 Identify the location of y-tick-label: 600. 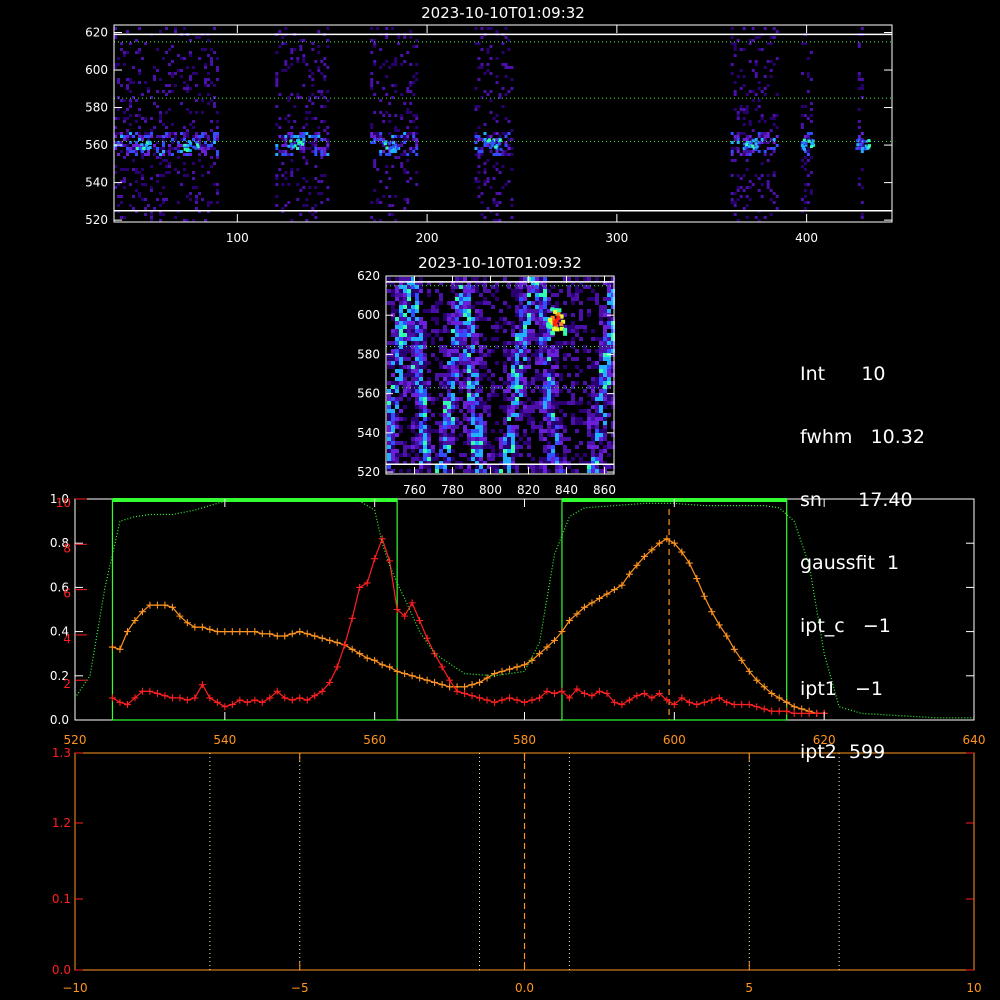
(96, 70).